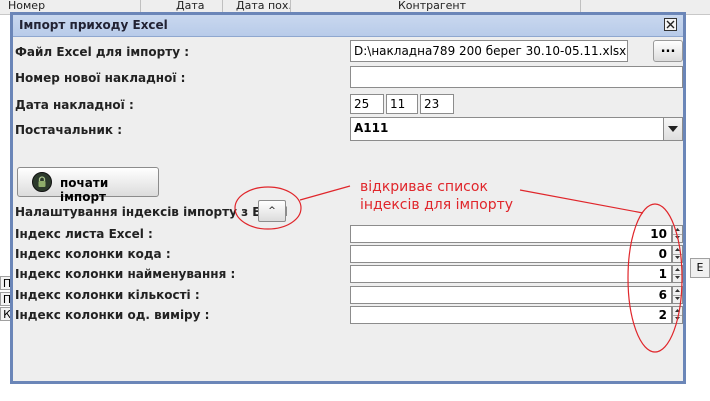 The height and width of the screenshot is (401, 710). I want to click on start-import-button: почати імпорт, so click(88, 185).